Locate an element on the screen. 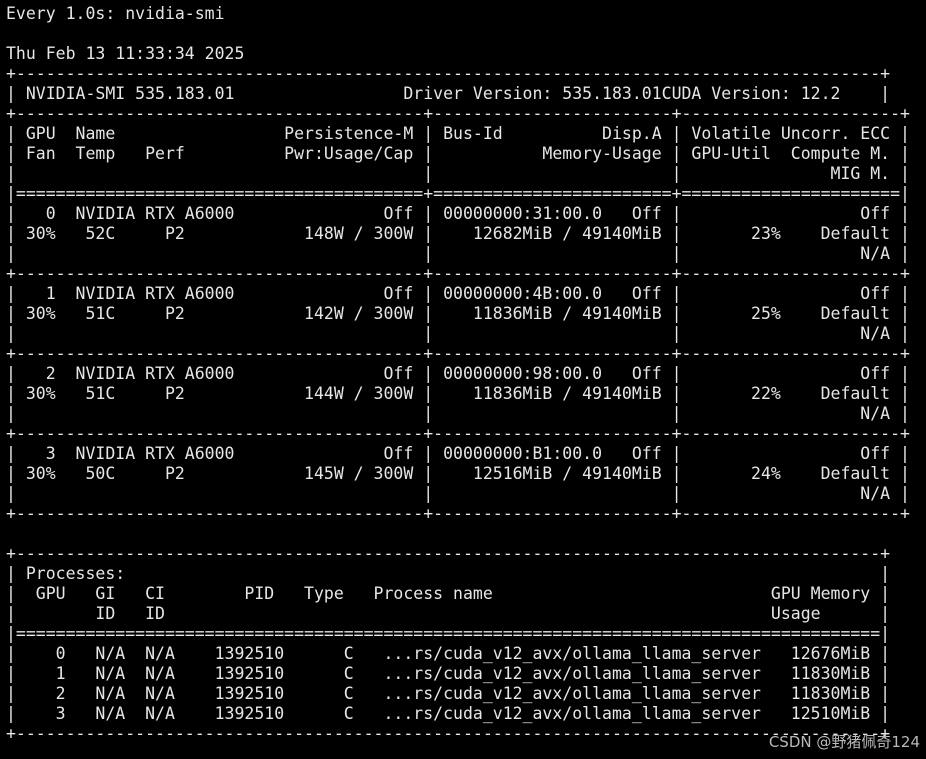  gpu-row-0-line3: | | | N/A | is located at coordinates (458, 253).